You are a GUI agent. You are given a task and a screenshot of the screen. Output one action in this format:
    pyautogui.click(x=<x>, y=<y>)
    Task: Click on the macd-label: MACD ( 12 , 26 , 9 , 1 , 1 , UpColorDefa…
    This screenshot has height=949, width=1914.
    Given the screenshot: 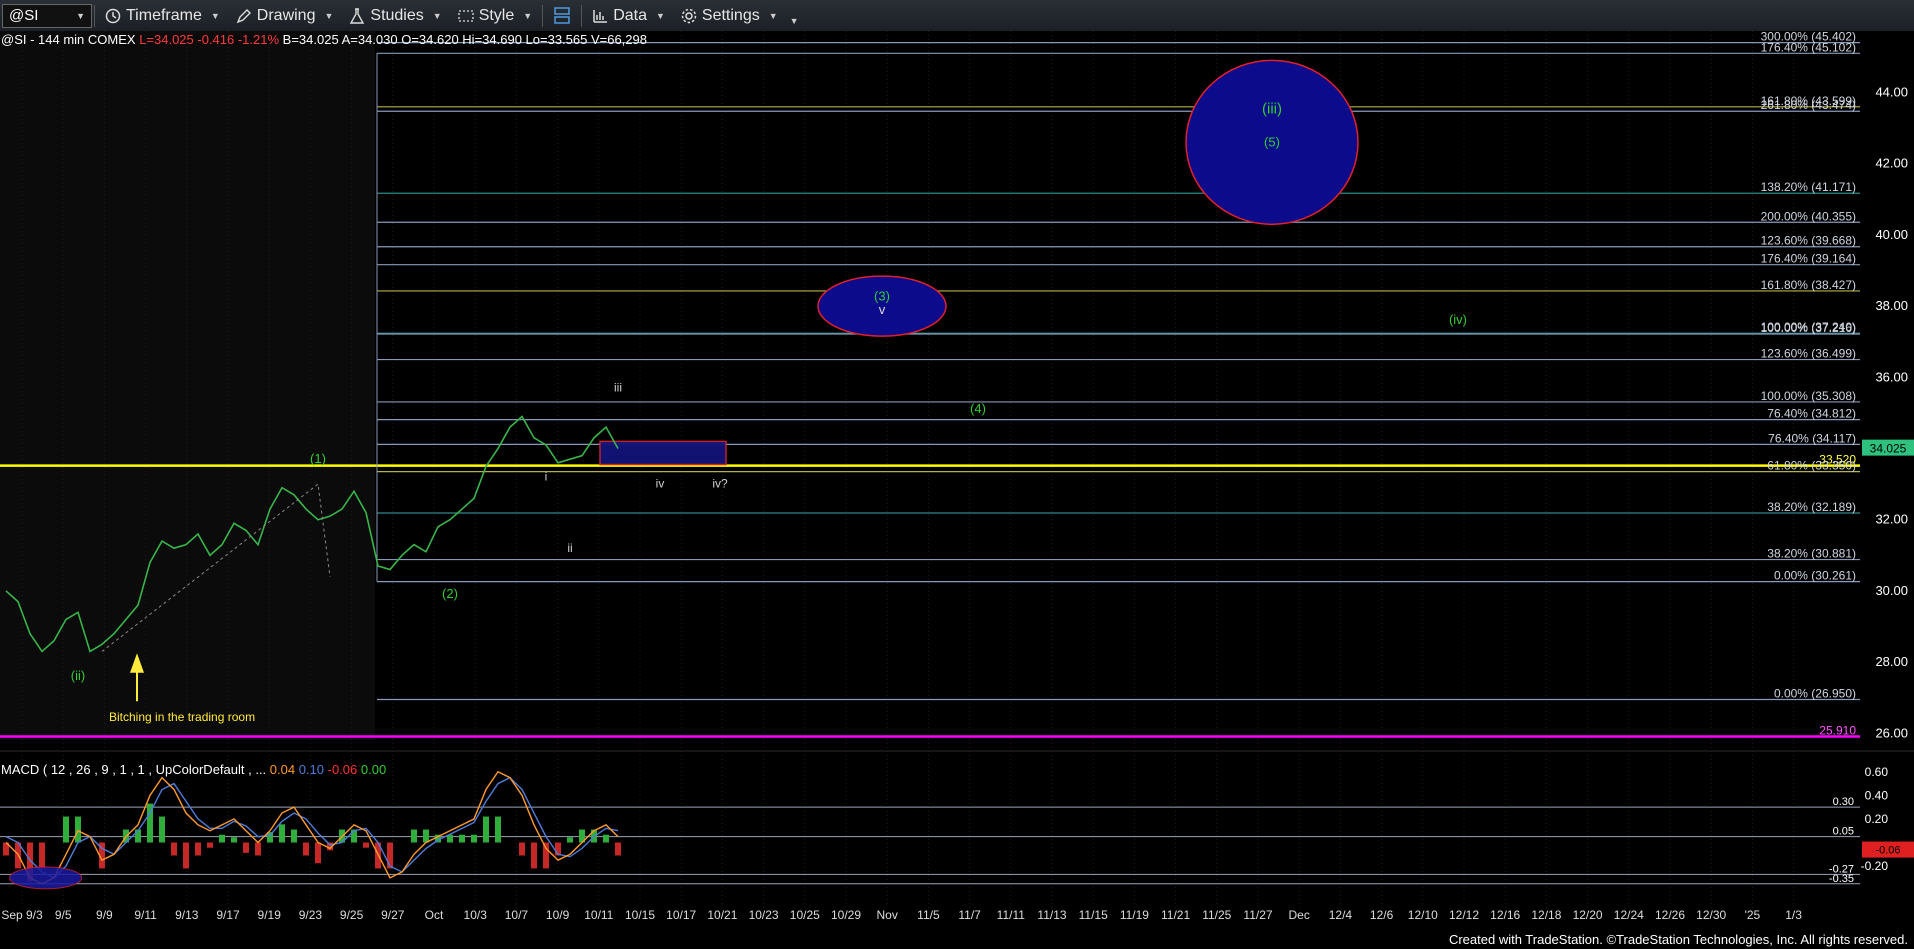 What is the action you would take?
    pyautogui.click(x=193, y=769)
    